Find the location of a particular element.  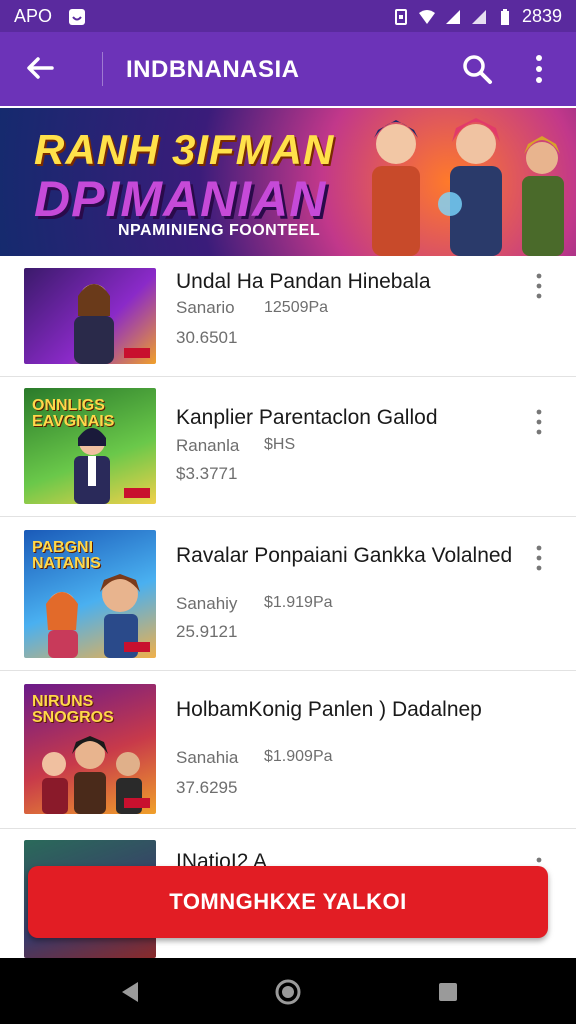

back-arrow-icon is located at coordinates (40, 68).